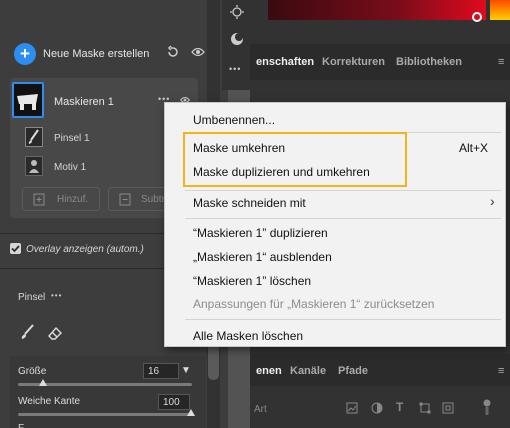 The image size is (510, 428). Describe the element at coordinates (377, 10) in the screenshot. I see `color-picker-field` at that location.